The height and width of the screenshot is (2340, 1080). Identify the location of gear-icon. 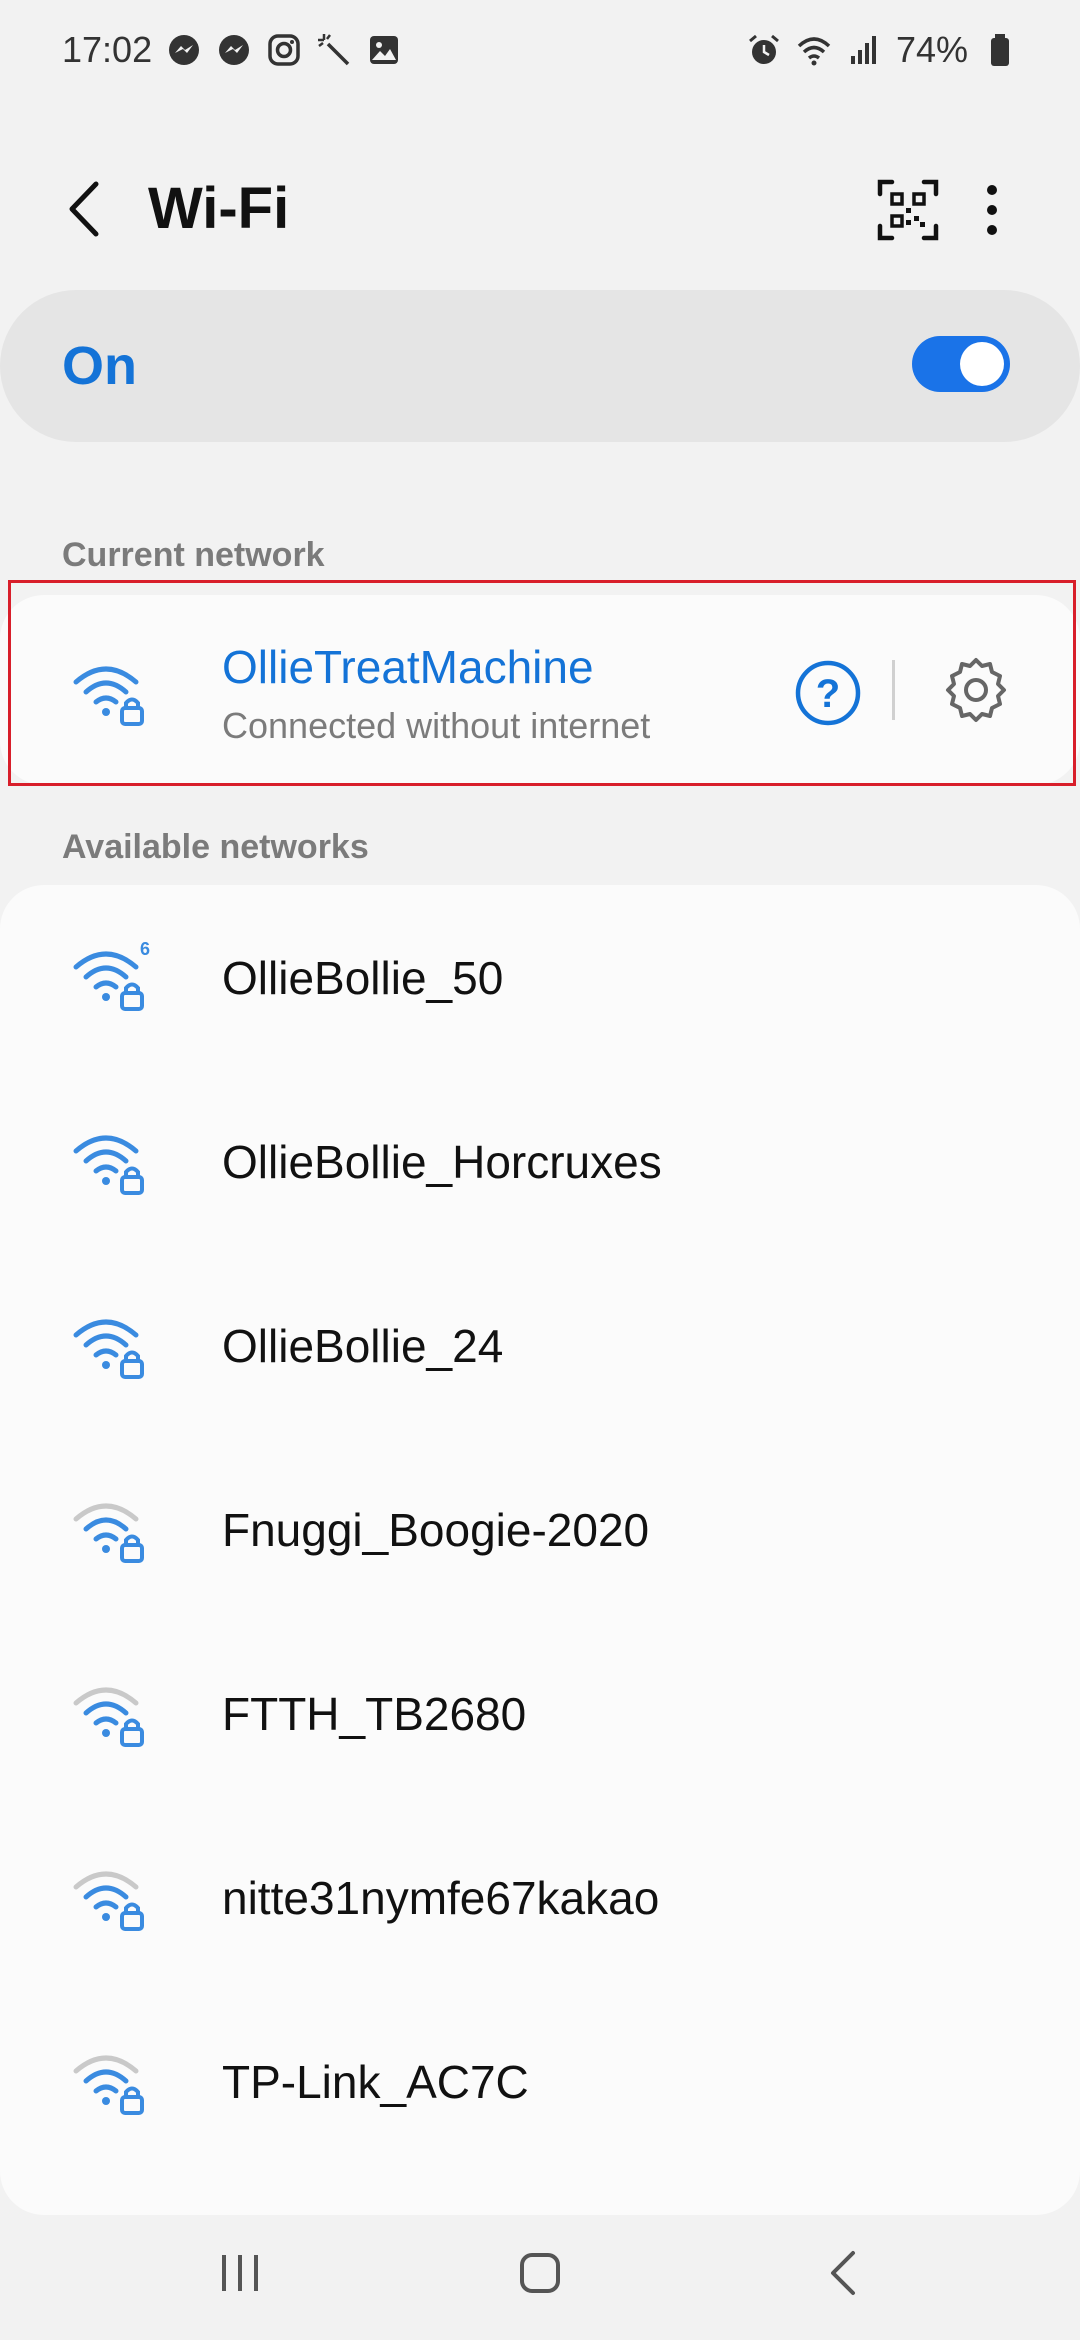
(976, 690).